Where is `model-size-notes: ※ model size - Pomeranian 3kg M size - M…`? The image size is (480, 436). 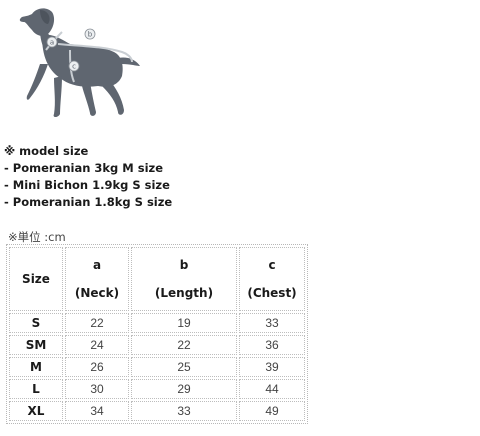 model-size-notes: ※ model size - Pomeranian 3kg M size - M… is located at coordinates (88, 177).